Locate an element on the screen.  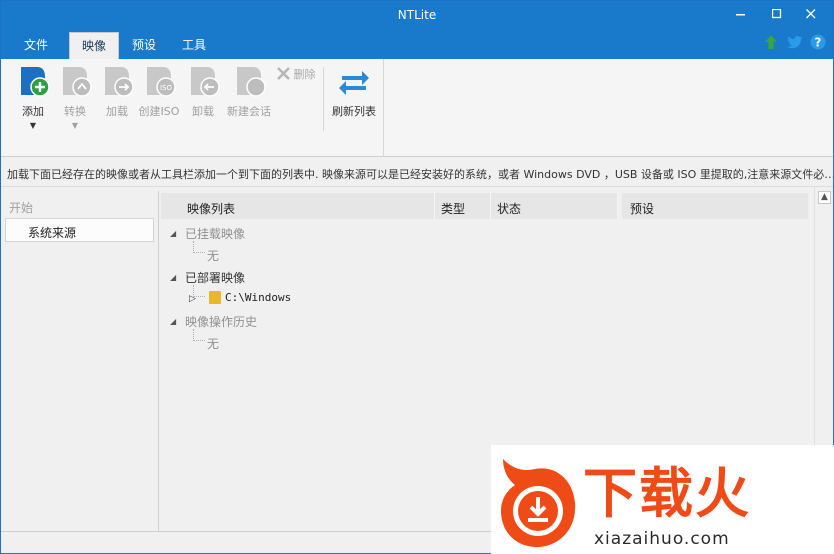
scroll-up-icon: ▲ is located at coordinates (824, 197).